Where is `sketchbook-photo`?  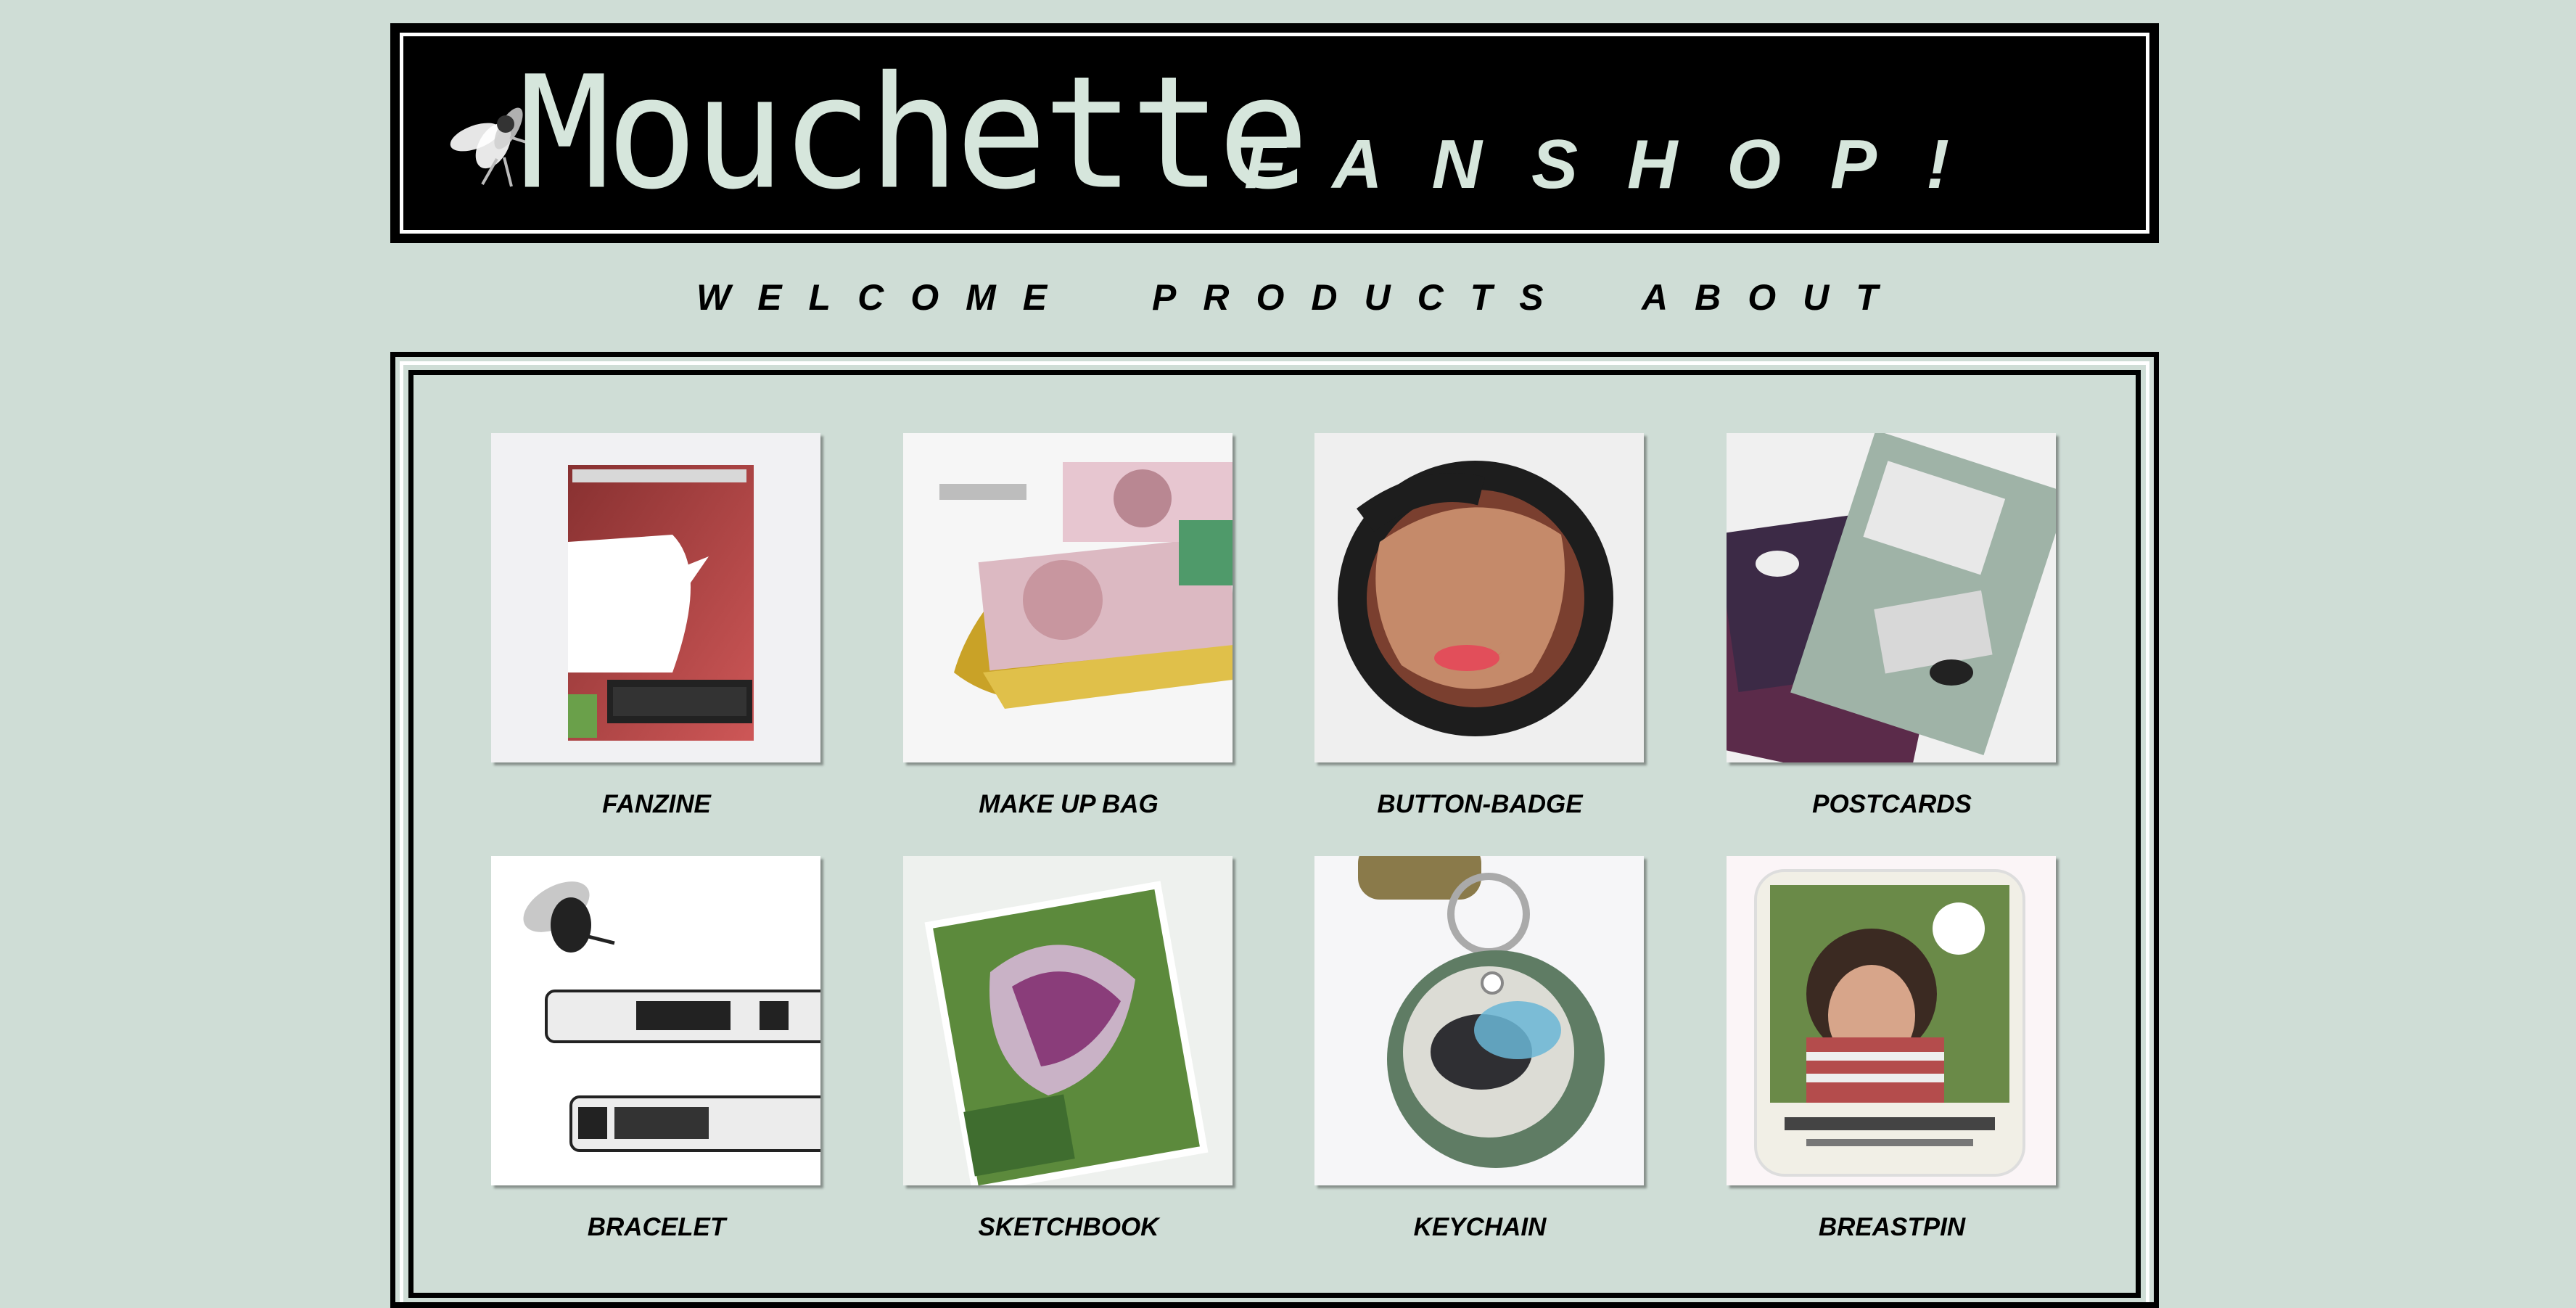
sketchbook-photo is located at coordinates (1068, 1020).